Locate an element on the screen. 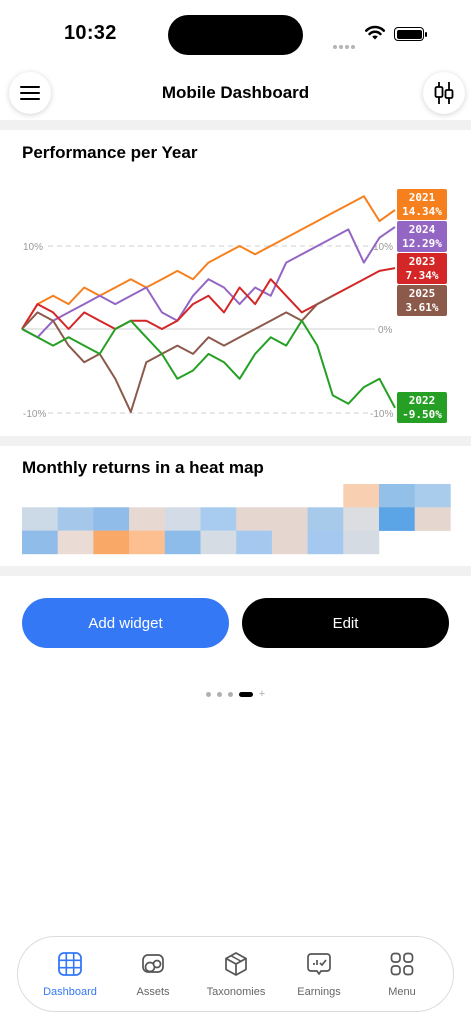 The image size is (471, 1024). wifi-icon is located at coordinates (375, 32).